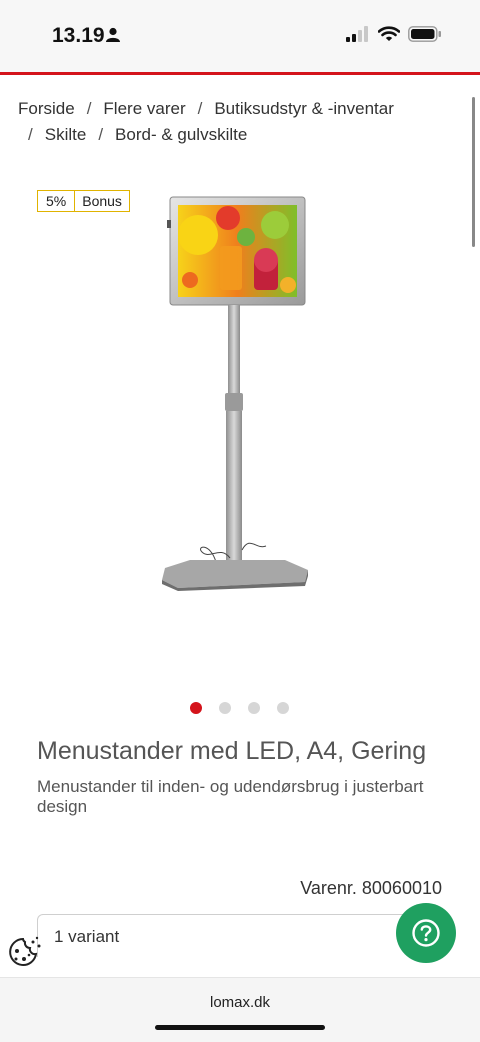  Describe the element at coordinates (240, 395) in the screenshot. I see `product-image` at that location.